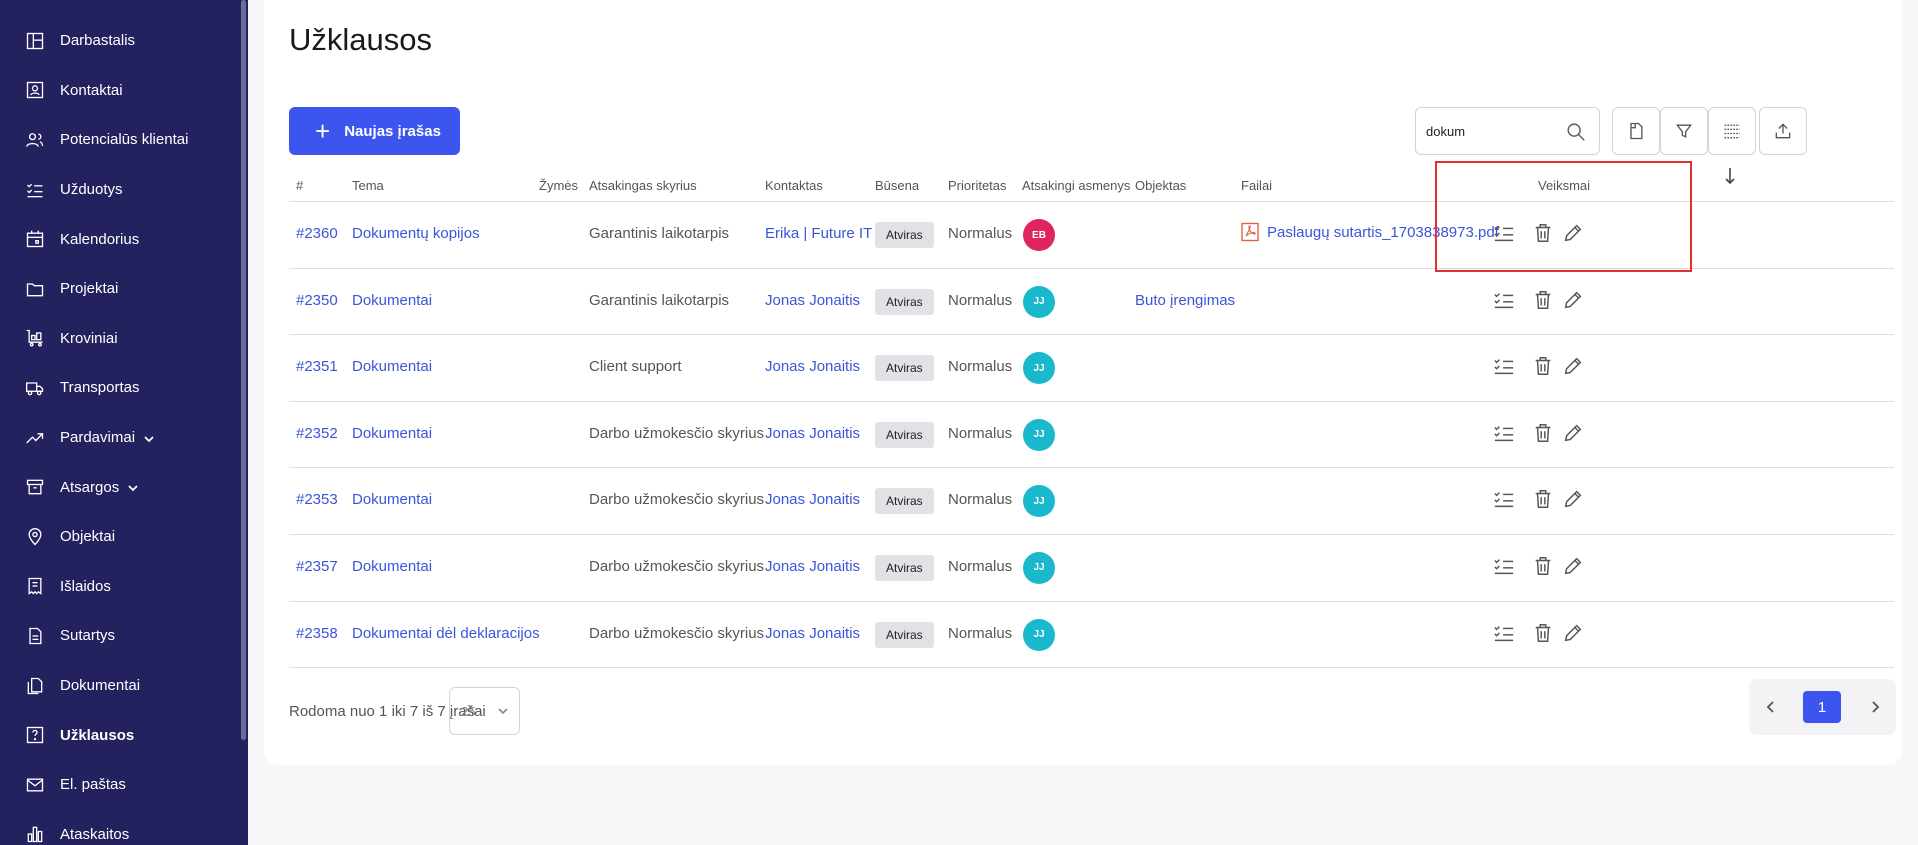  Describe the element at coordinates (484, 711) in the screenshot. I see `per-page-select: 25` at that location.